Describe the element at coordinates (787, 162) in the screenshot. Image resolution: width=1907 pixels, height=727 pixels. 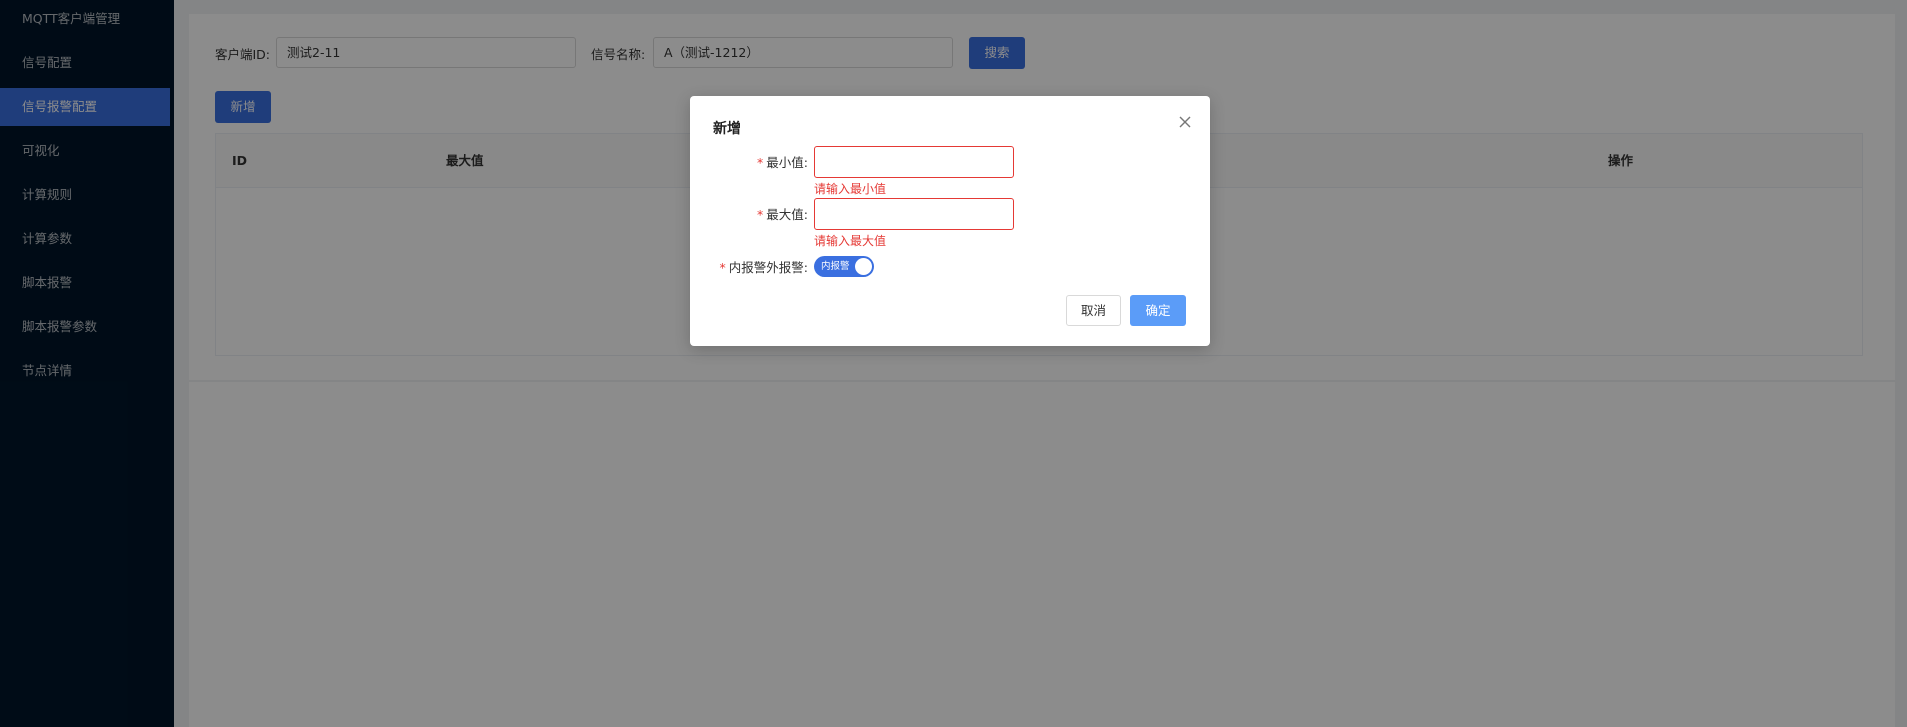
I see `min-value-label-text: 最小值:` at that location.